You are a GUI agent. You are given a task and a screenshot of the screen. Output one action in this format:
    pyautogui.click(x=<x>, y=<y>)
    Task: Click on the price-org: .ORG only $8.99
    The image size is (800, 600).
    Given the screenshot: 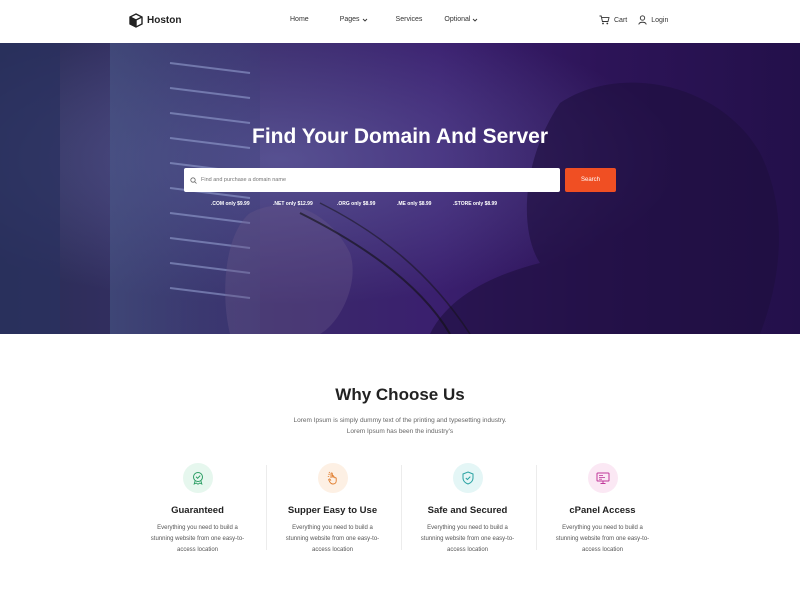 What is the action you would take?
    pyautogui.click(x=356, y=204)
    